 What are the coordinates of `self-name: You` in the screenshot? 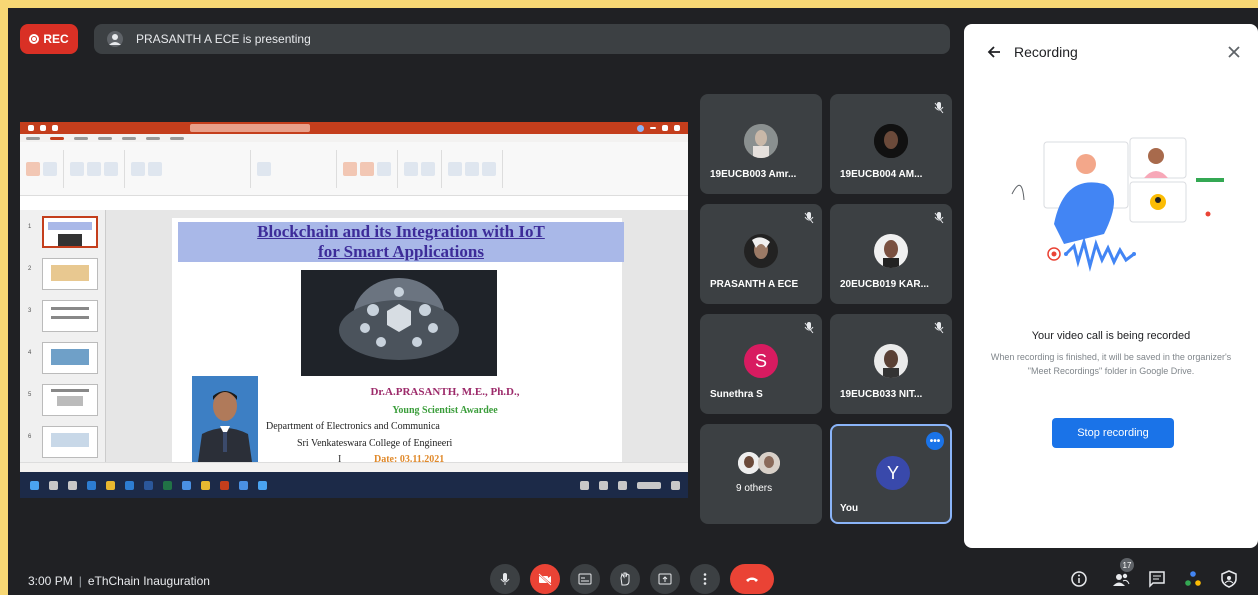 It's located at (849, 508).